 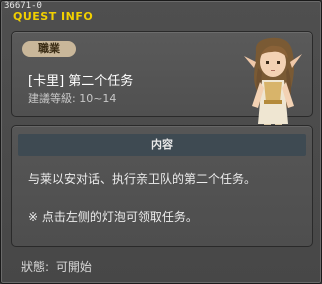 I want to click on content-header: 内容, so click(x=162, y=145).